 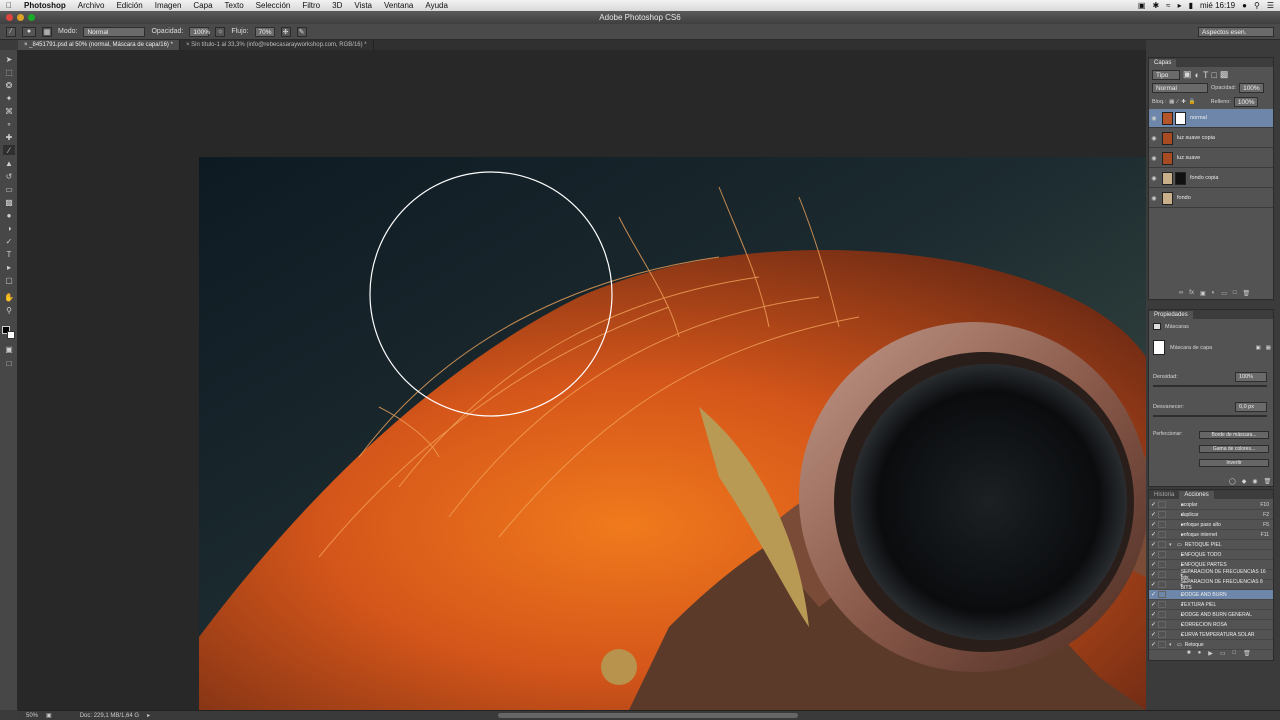 What do you see at coordinates (9, 17) in the screenshot?
I see `close-window-button` at bounding box center [9, 17].